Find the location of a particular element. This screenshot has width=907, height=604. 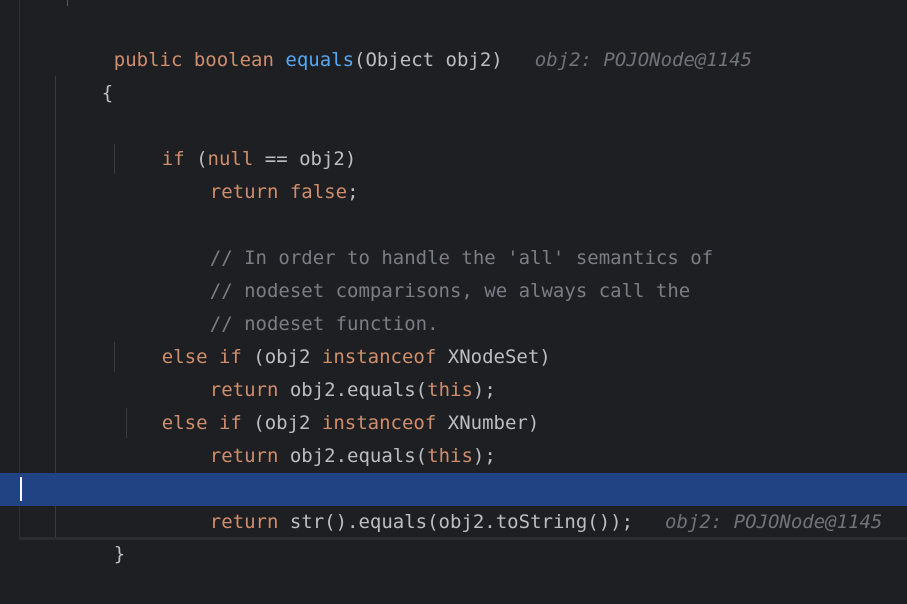

keyword-false: false is located at coordinates (318, 192).